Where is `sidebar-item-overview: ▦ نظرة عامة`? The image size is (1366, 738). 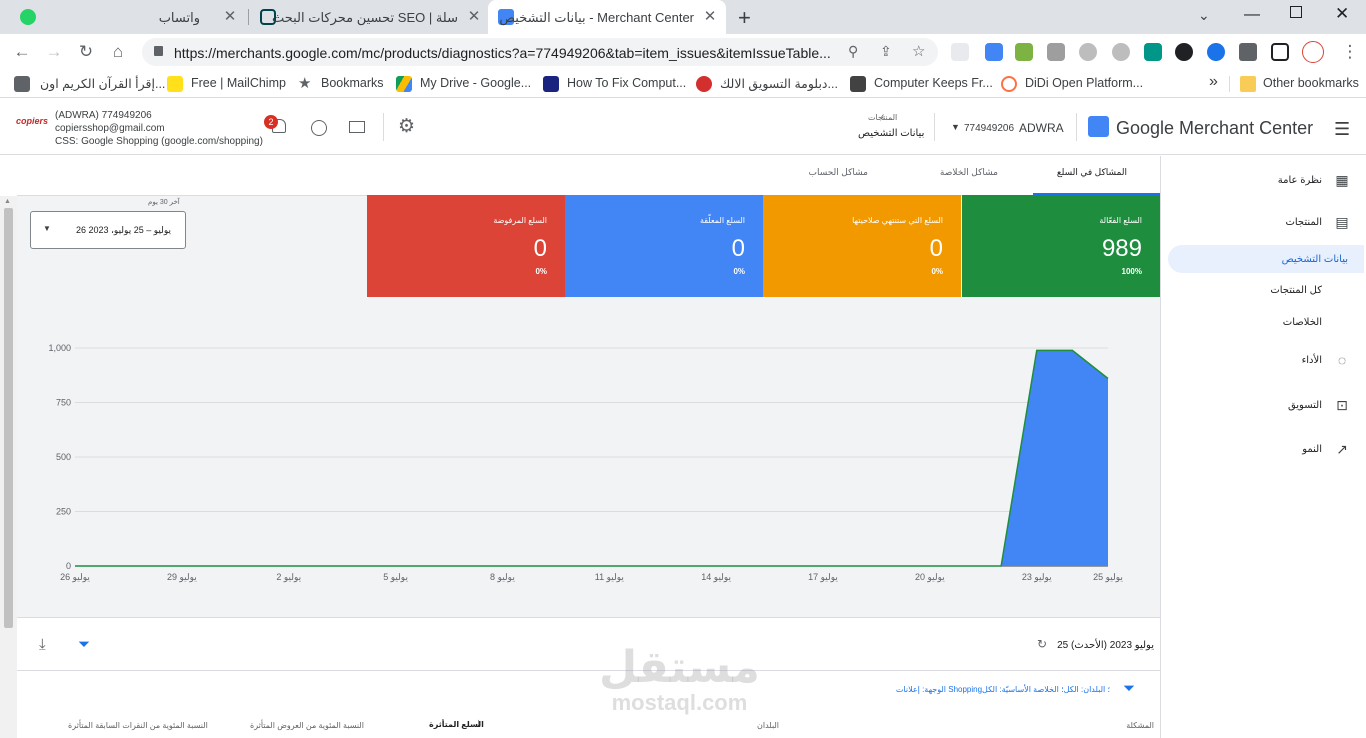
sidebar-item-overview: ▦ نظرة عامة is located at coordinates (1263, 180).